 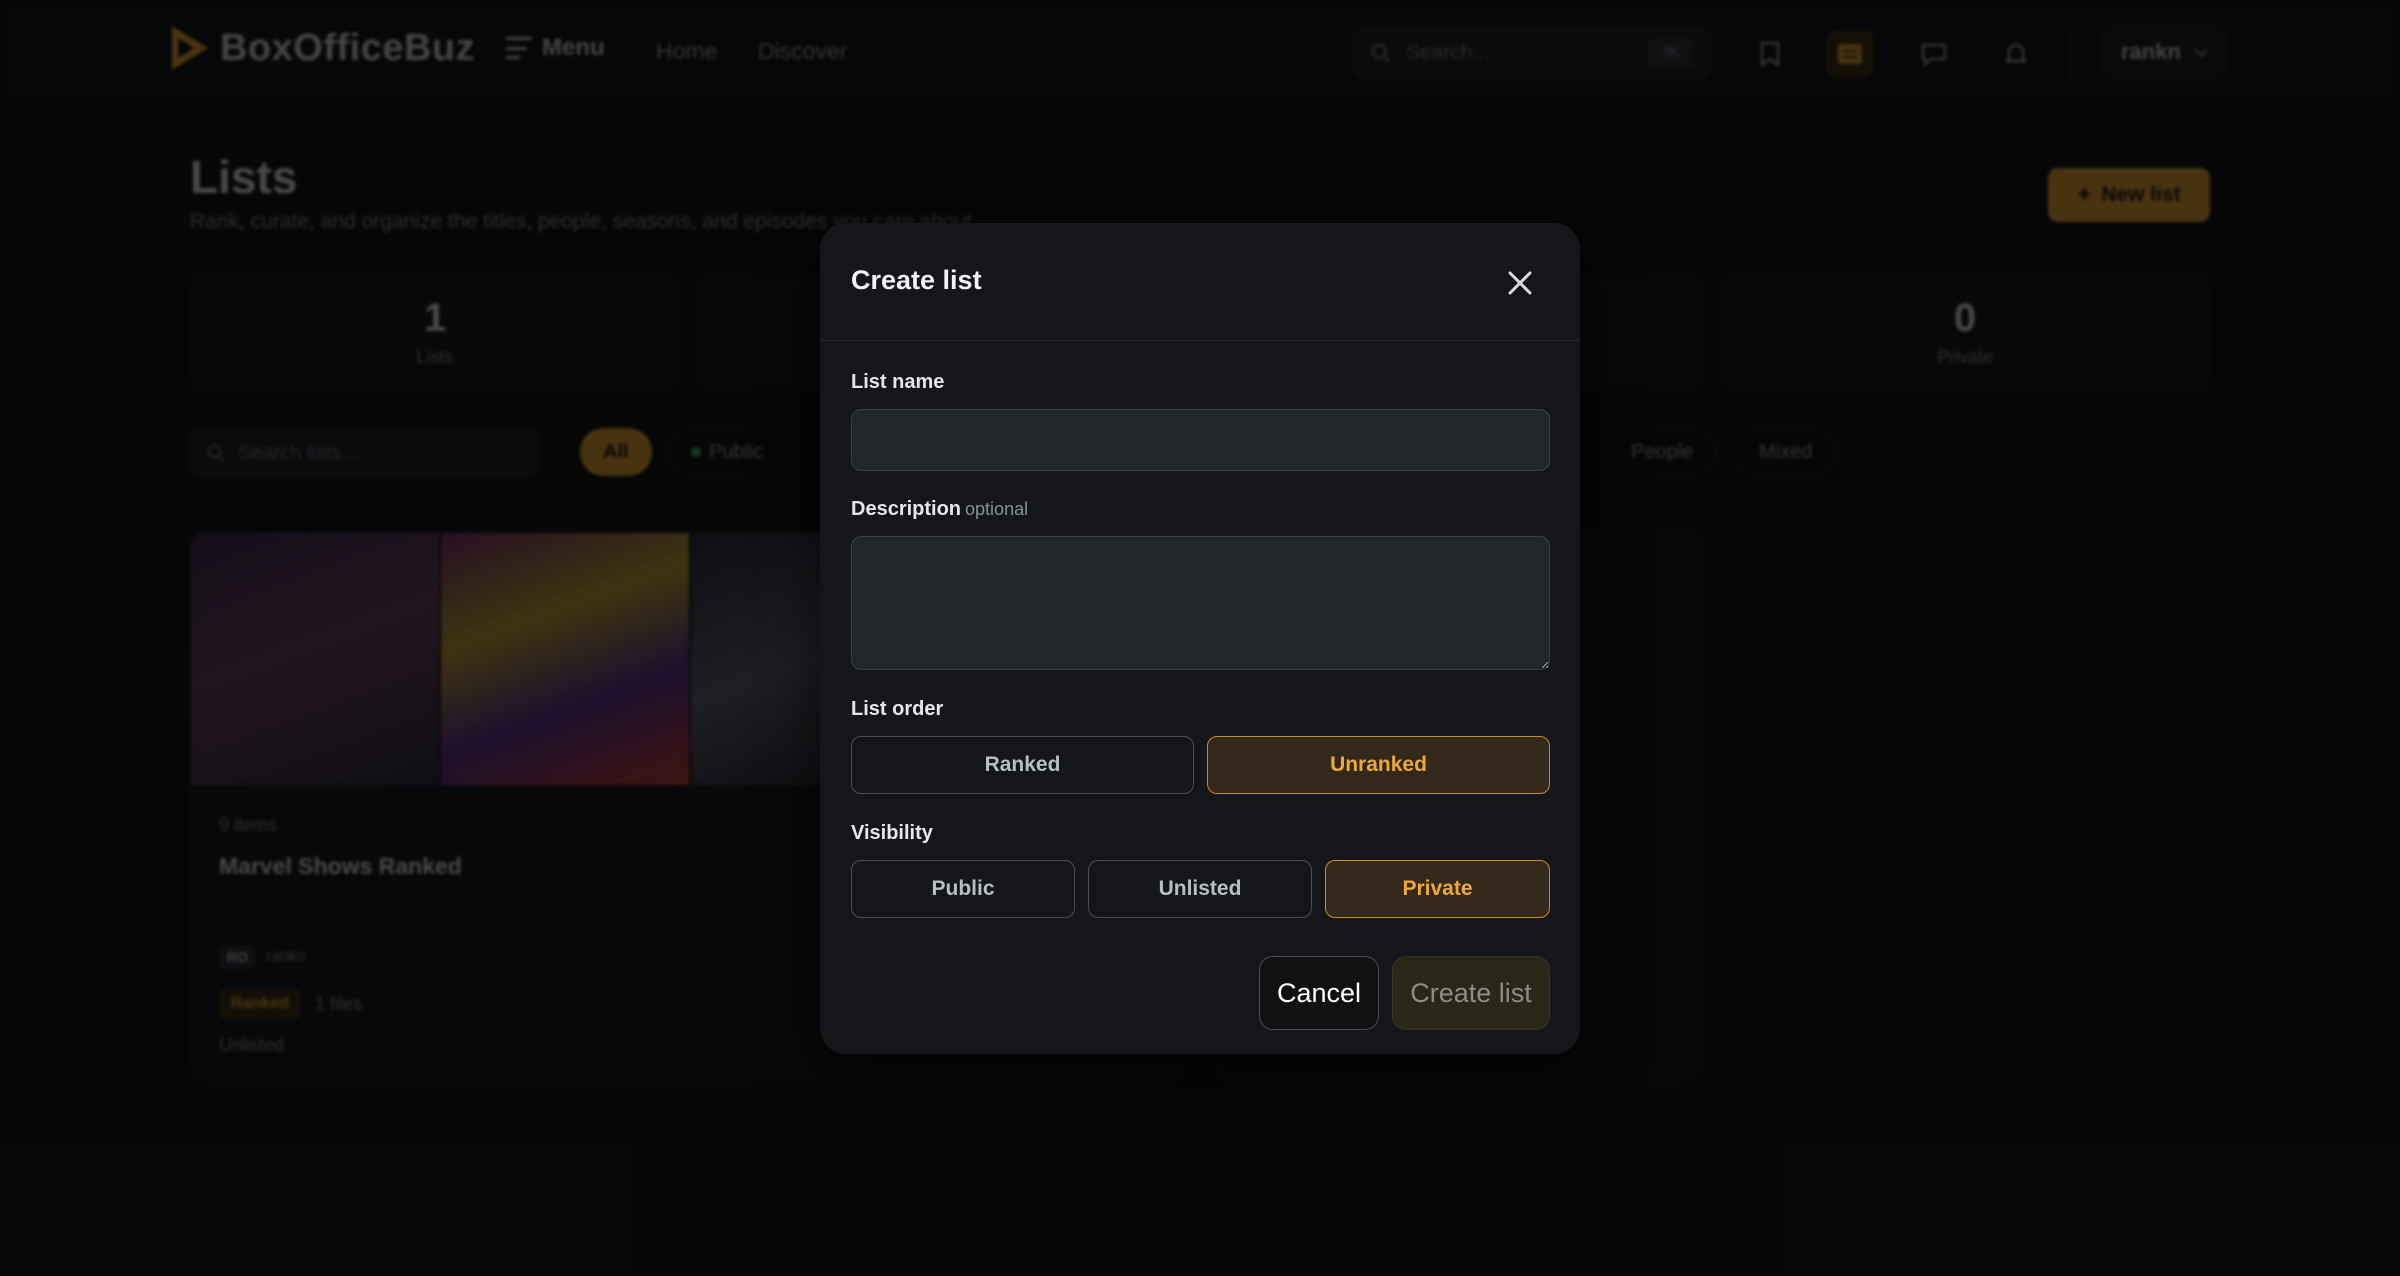 What do you see at coordinates (1471, 993) in the screenshot?
I see `create-list-button: Create list` at bounding box center [1471, 993].